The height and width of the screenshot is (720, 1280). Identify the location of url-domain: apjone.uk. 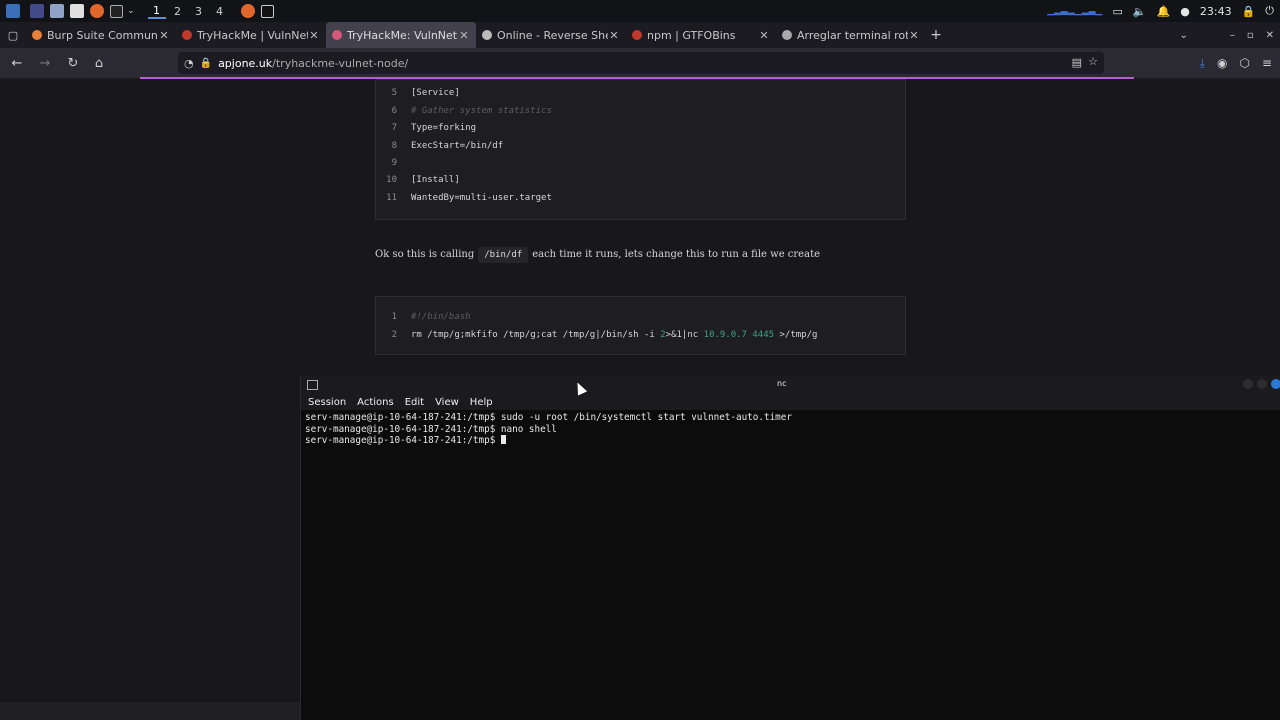
(245, 63).